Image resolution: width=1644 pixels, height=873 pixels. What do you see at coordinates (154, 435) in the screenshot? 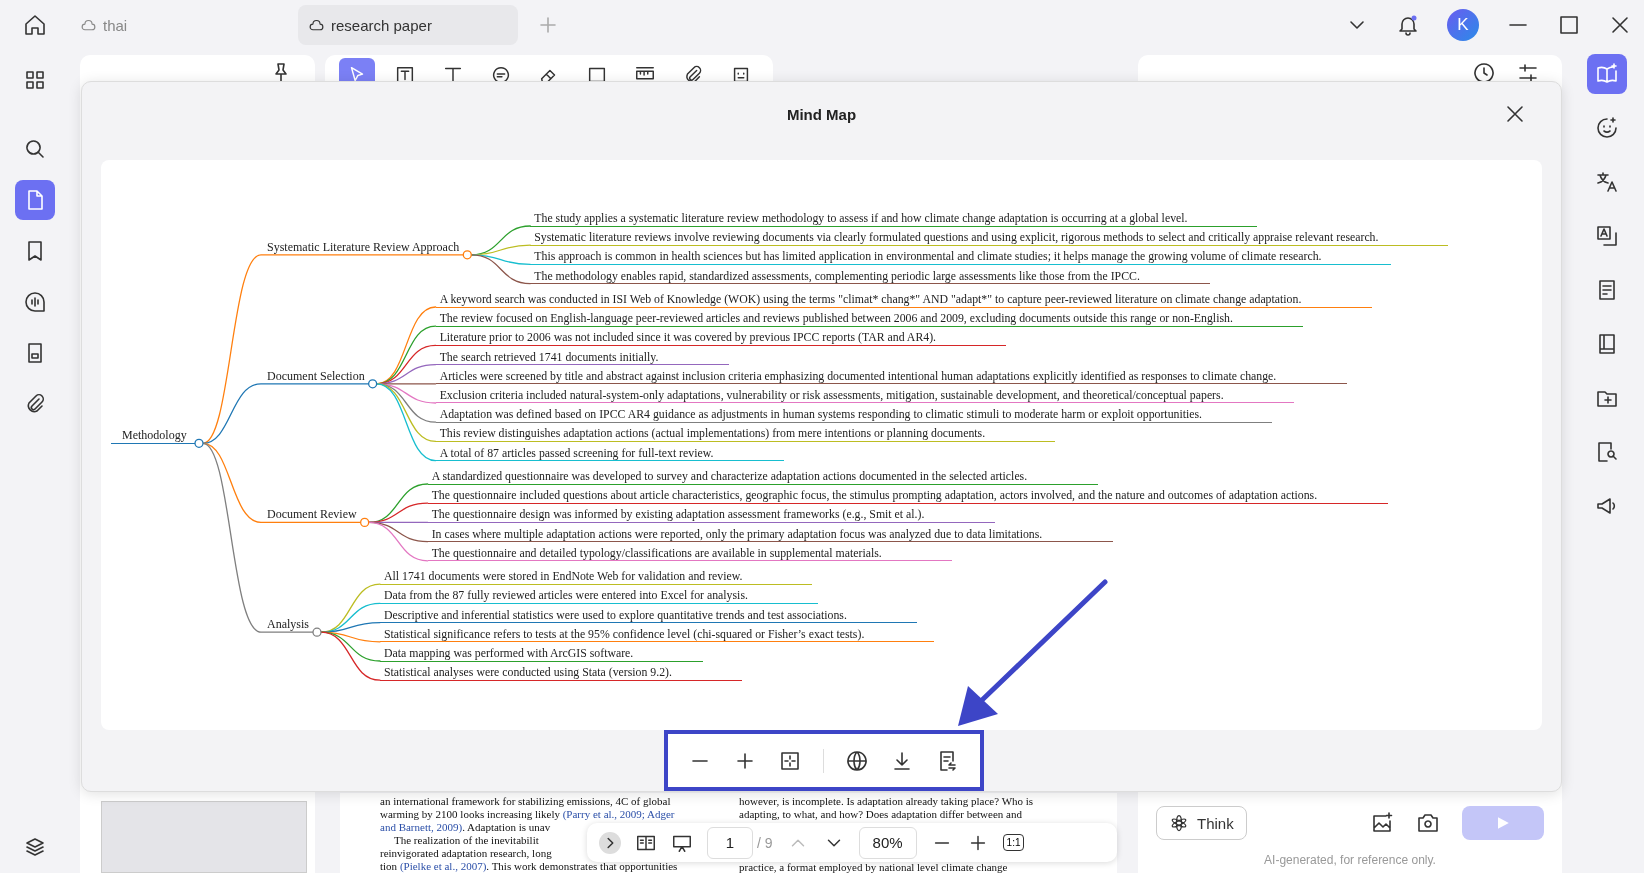
I see `node-label: Methodology` at bounding box center [154, 435].